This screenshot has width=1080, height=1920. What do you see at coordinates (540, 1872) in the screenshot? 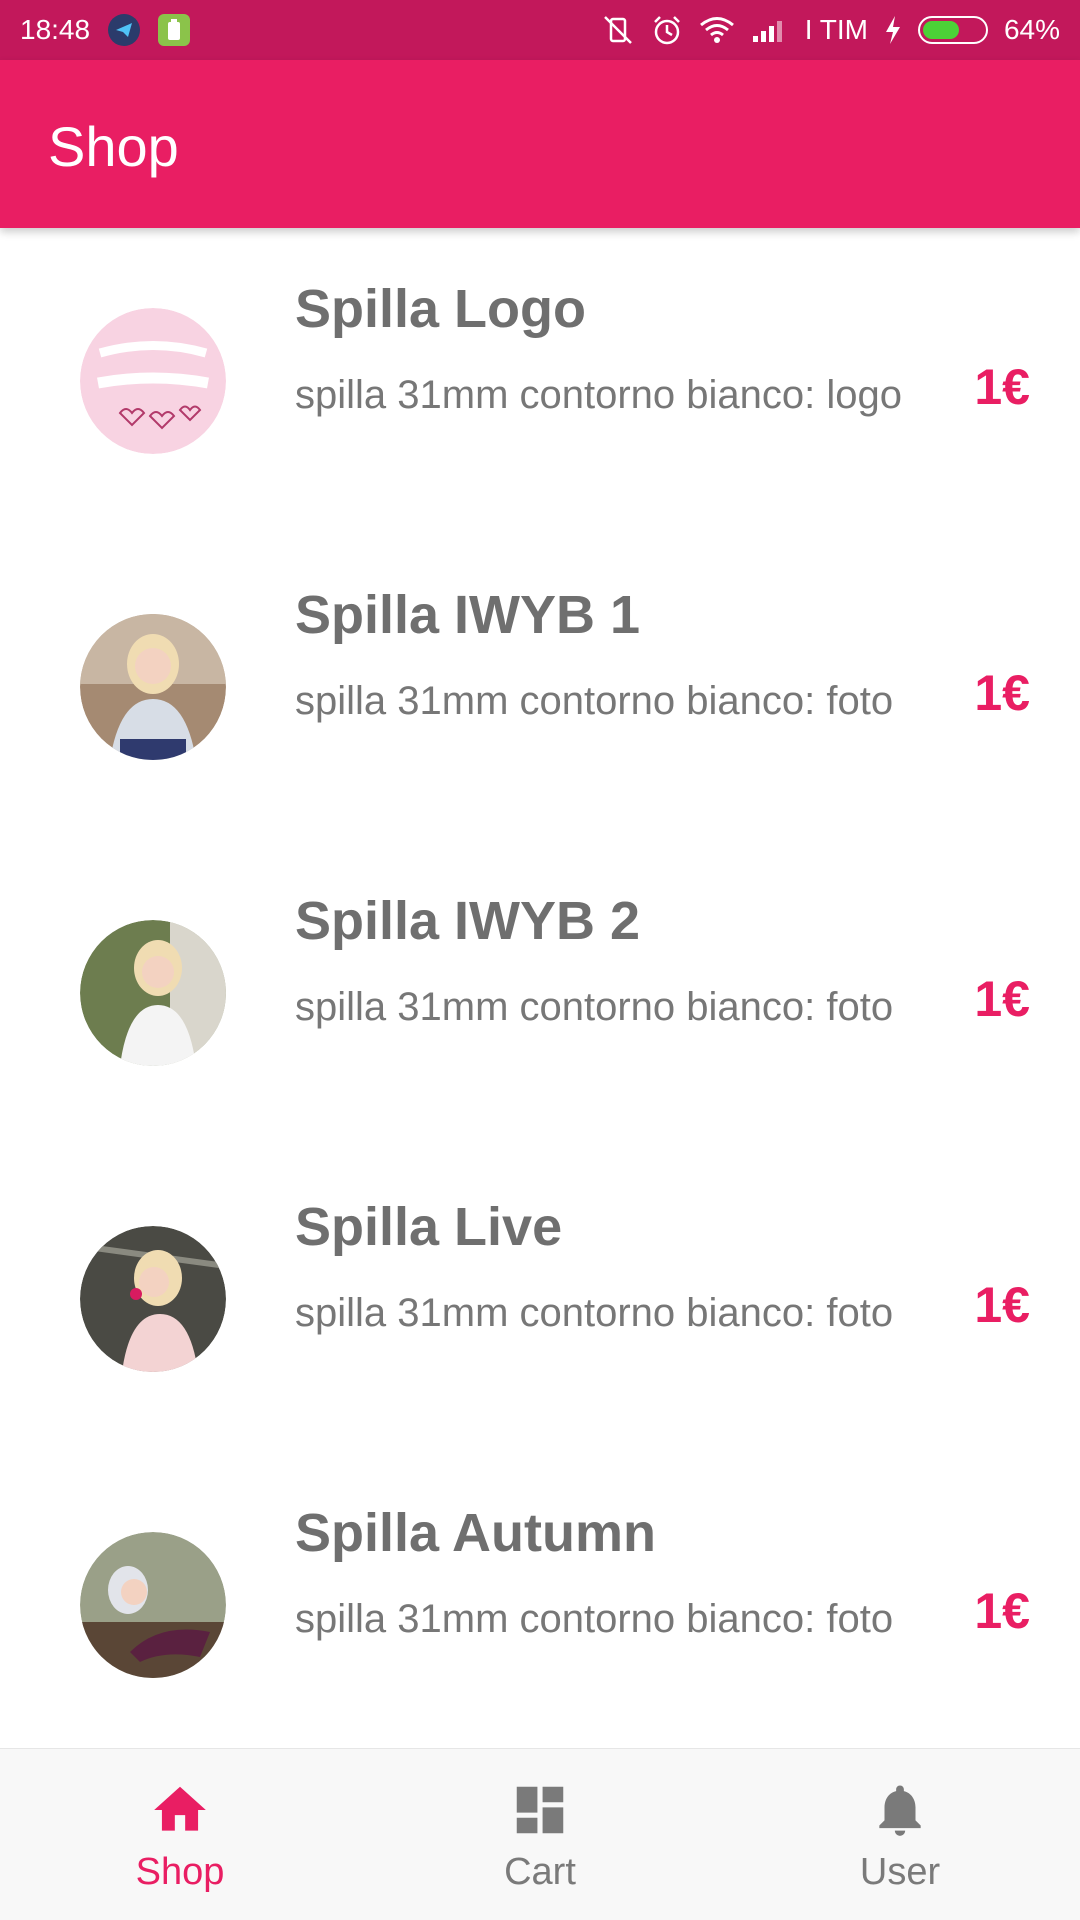
I see `nav-label-cart: Cart` at bounding box center [540, 1872].